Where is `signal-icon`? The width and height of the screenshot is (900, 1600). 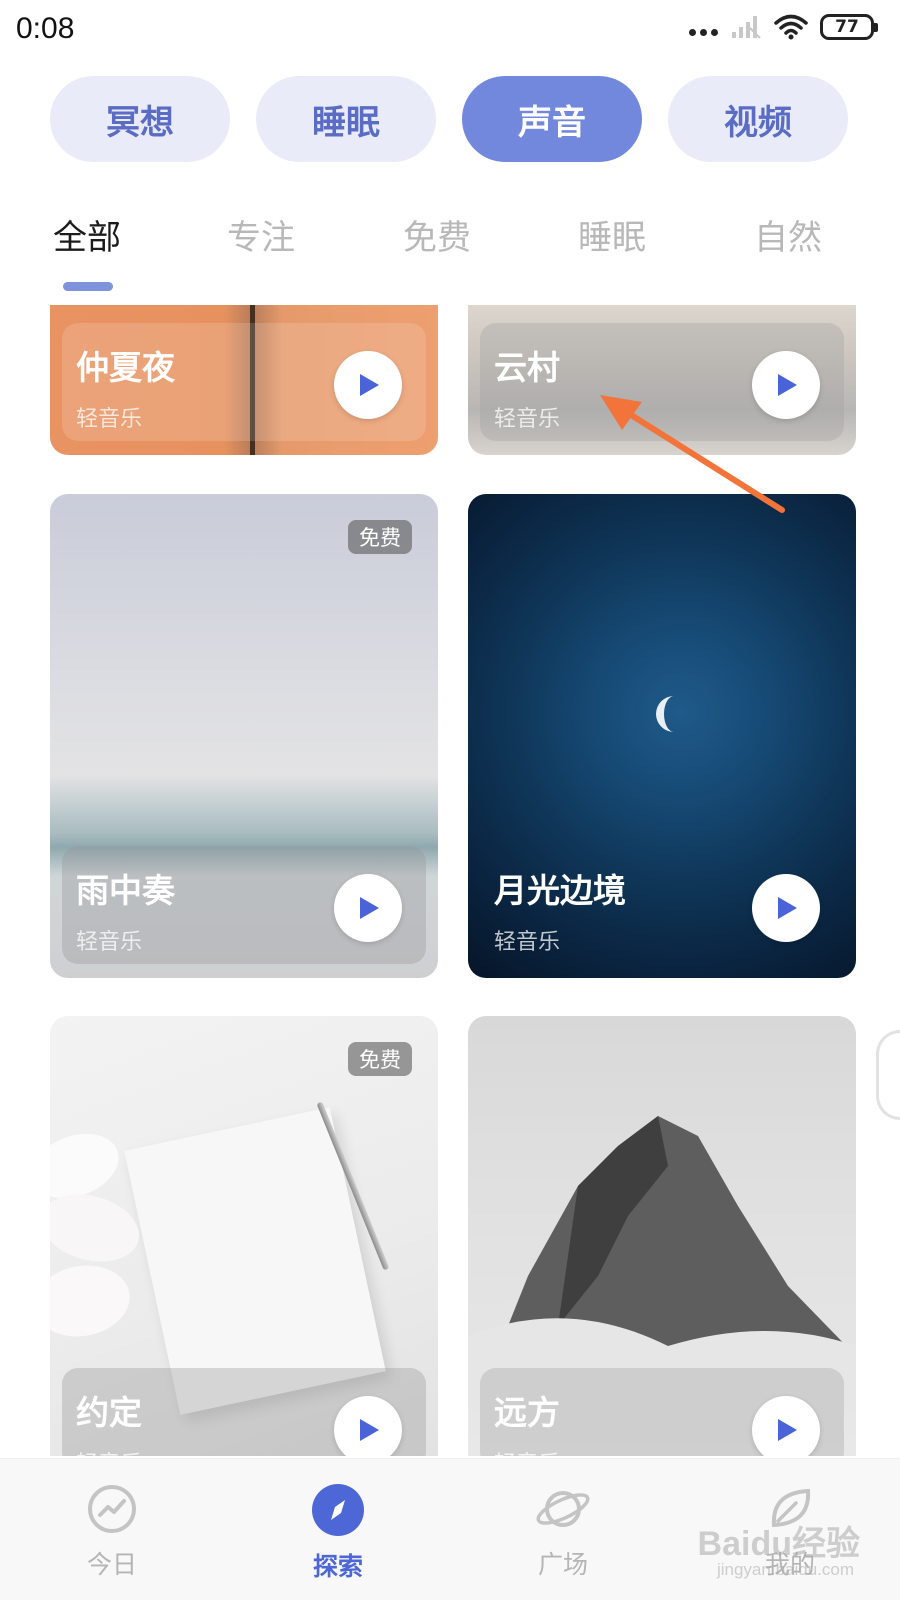
signal-icon is located at coordinates (746, 27).